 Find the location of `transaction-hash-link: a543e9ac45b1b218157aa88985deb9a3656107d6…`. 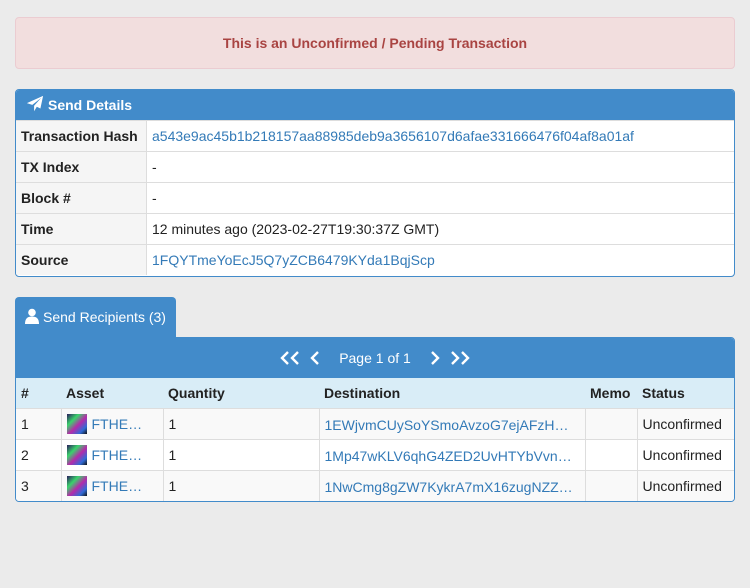

transaction-hash-link: a543e9ac45b1b218157aa88985deb9a3656107d6… is located at coordinates (440, 136).